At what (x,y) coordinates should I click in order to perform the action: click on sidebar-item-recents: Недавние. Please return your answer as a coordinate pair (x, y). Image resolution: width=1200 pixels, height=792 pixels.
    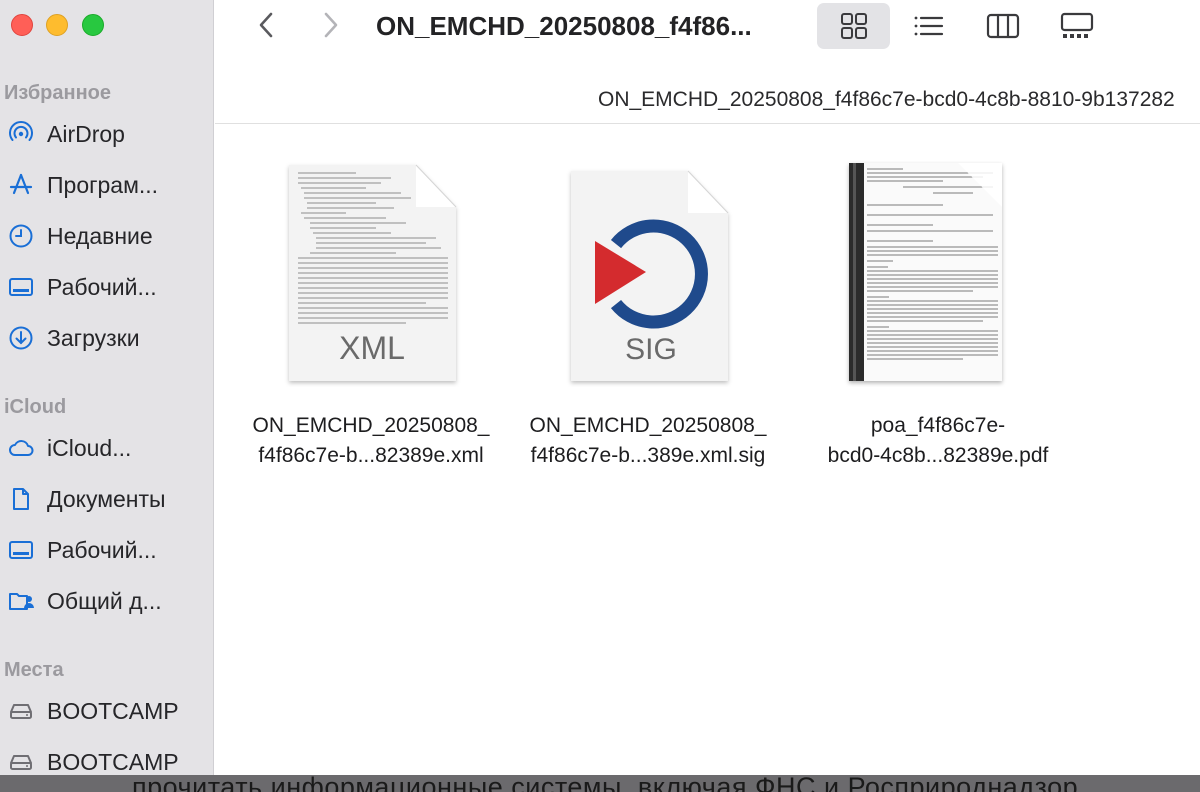
    Looking at the image, I should click on (107, 236).